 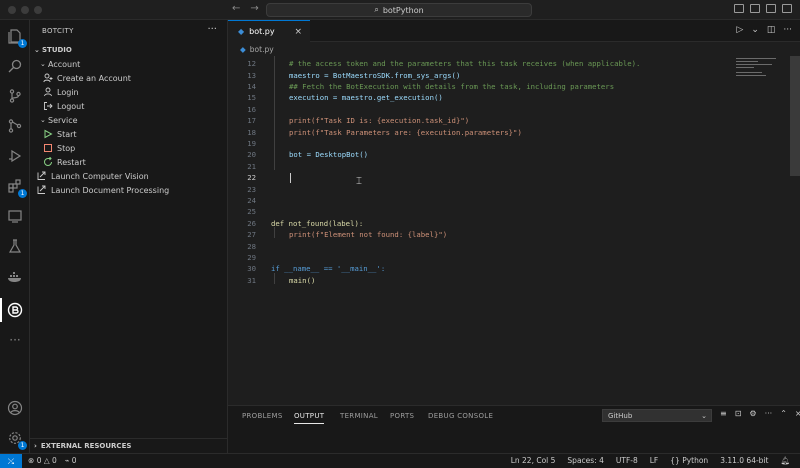 What do you see at coordinates (508, 268) in the screenshot?
I see `code-line: 30 if __name__ == '__main__':` at bounding box center [508, 268].